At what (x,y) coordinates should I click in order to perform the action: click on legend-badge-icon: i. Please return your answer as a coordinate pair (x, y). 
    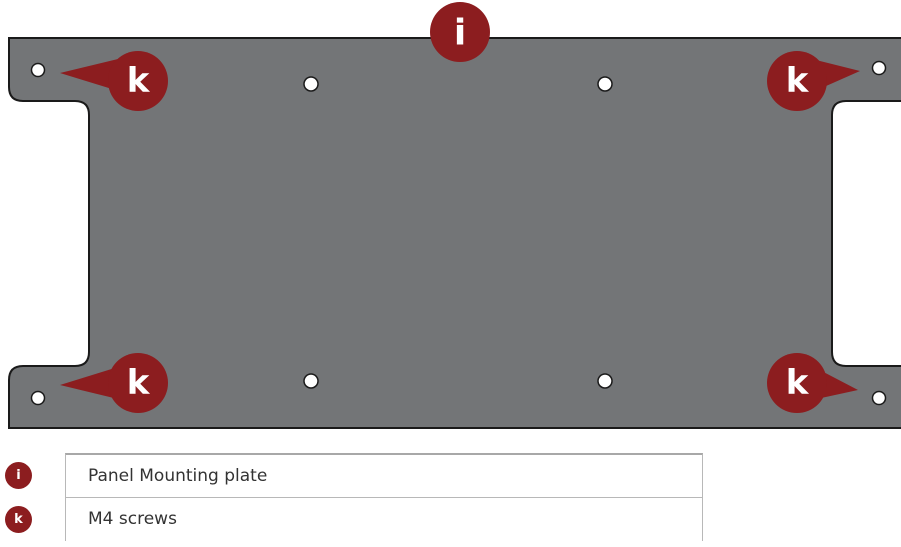
    Looking at the image, I should click on (18, 475).